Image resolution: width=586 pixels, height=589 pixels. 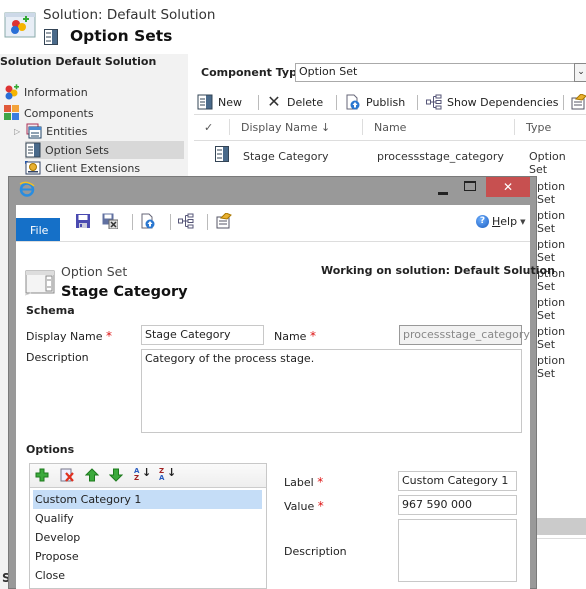 What do you see at coordinates (83, 221) in the screenshot?
I see `save-icon` at bounding box center [83, 221].